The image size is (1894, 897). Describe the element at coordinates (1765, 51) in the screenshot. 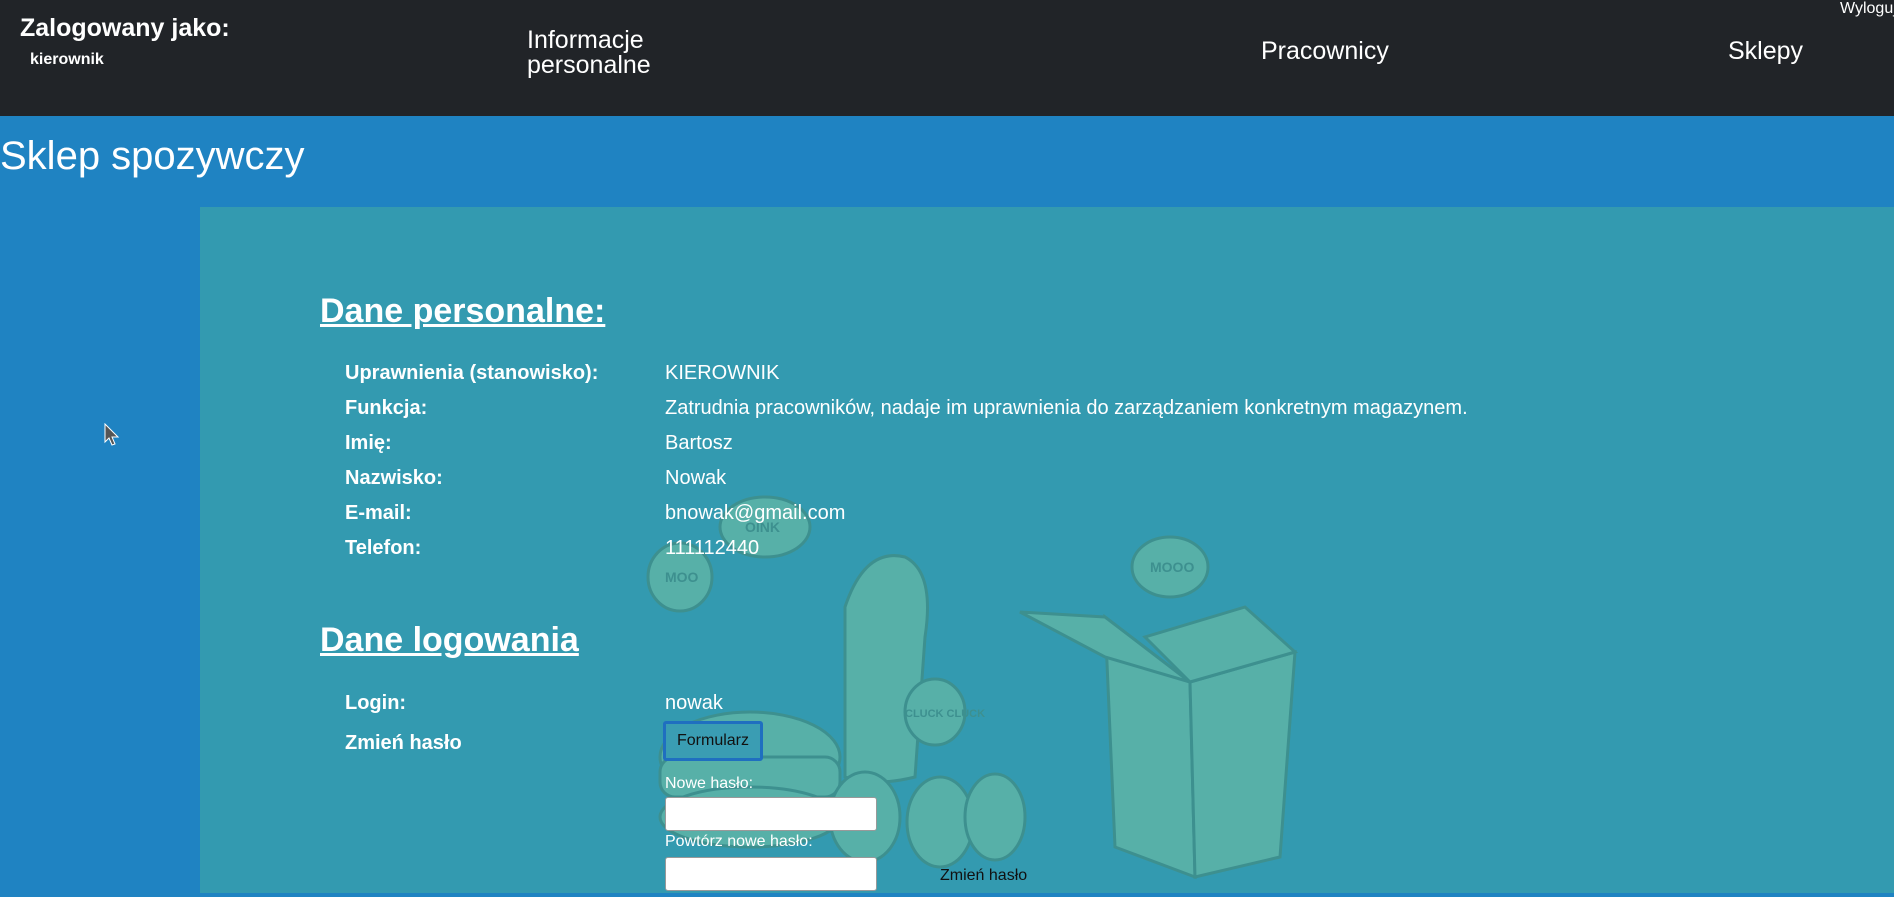

I see `nav-shops: Sklepy` at that location.